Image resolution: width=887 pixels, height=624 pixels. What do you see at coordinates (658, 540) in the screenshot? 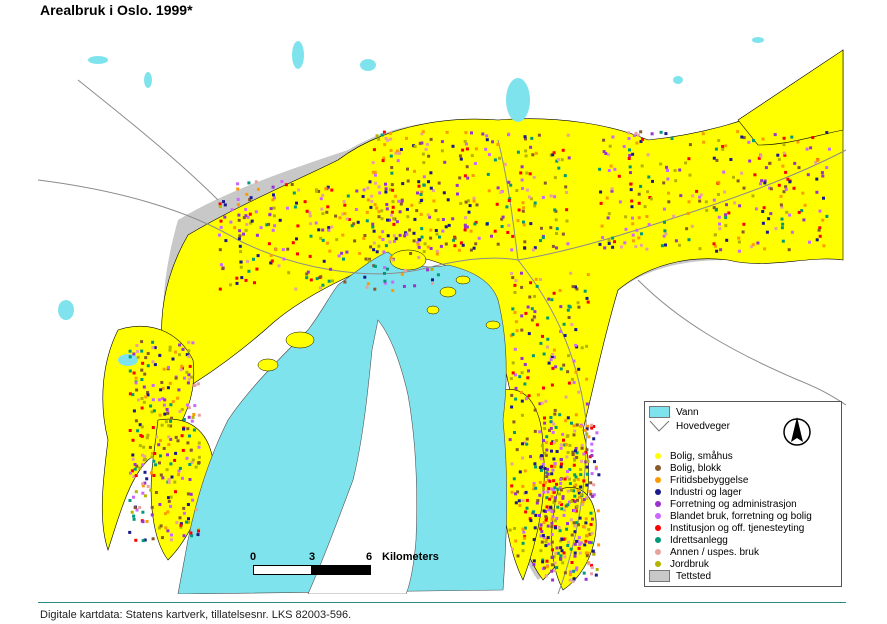
I see `legend-swatch` at bounding box center [658, 540].